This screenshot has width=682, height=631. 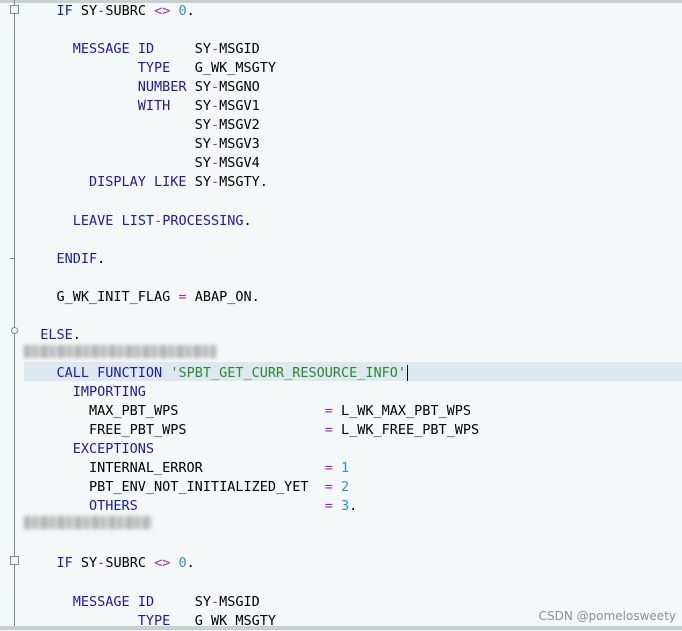 What do you see at coordinates (607, 616) in the screenshot?
I see `watermark: CSDN @pomelosweety` at bounding box center [607, 616].